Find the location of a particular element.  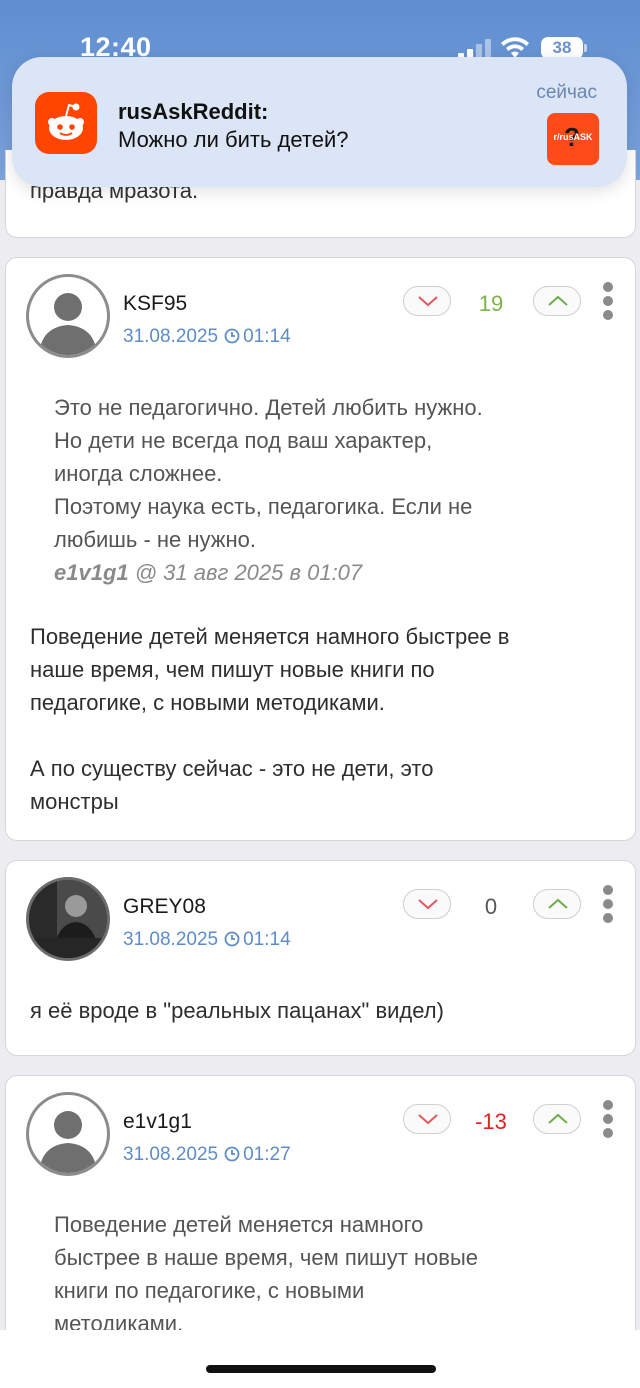

subreddit-thumbnail-label: r/rusASK is located at coordinates (573, 137).